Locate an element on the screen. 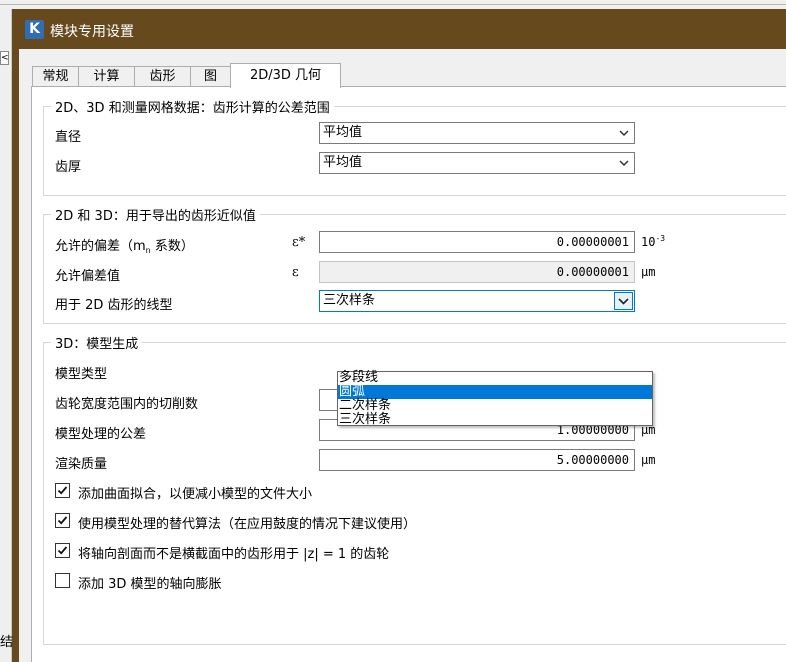  render-quality-input: 5.00000000 is located at coordinates (477, 460).